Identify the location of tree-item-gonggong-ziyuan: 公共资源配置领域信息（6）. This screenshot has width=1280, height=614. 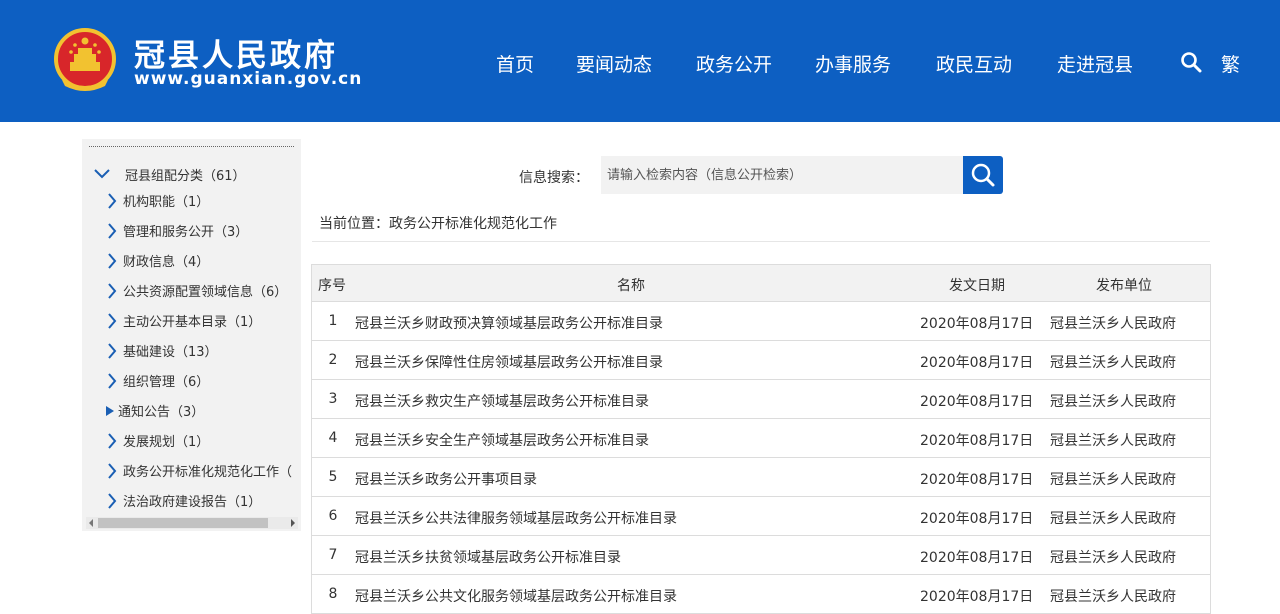
(201, 291).